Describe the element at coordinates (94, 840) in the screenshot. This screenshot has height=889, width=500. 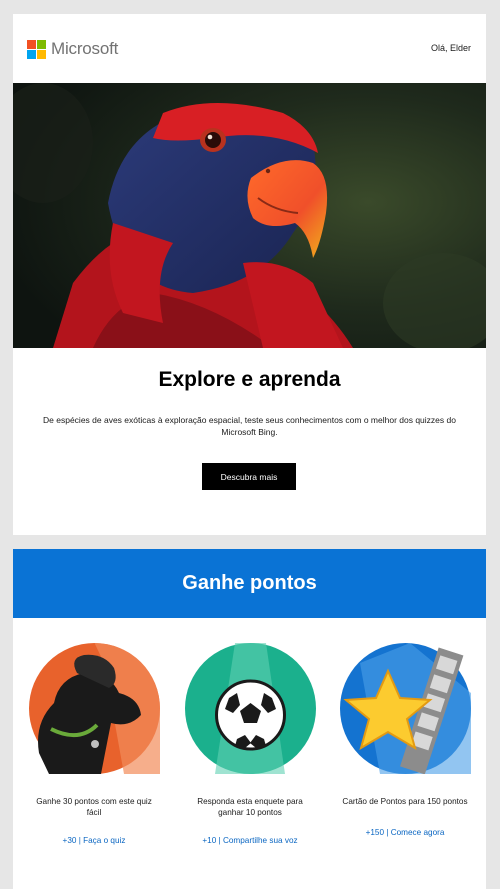
I see `take-quiz-link: +30 | Faça o quiz` at that location.